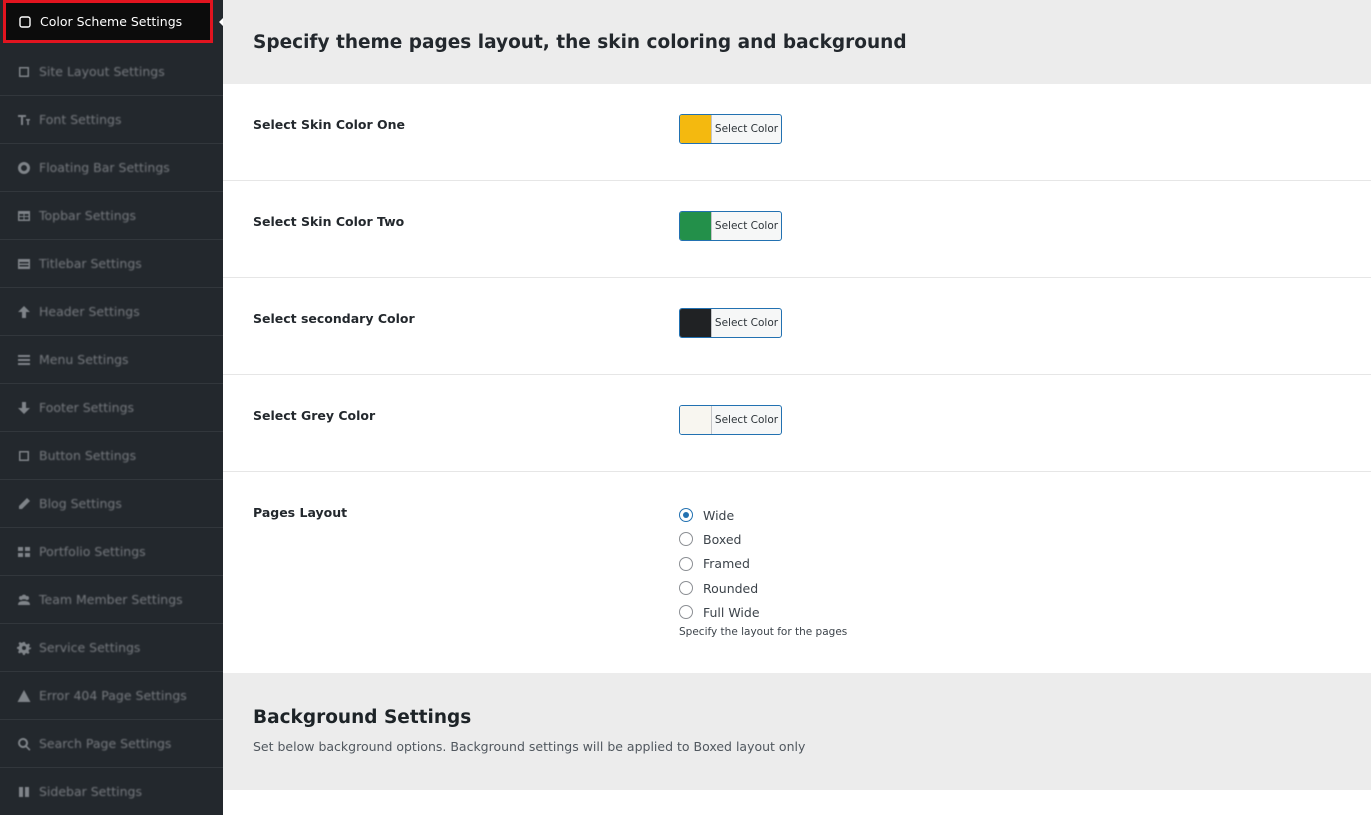 Image resolution: width=1371 pixels, height=815 pixels. I want to click on sidebar-item-site-layout: Site Layout Settings, so click(111, 72).